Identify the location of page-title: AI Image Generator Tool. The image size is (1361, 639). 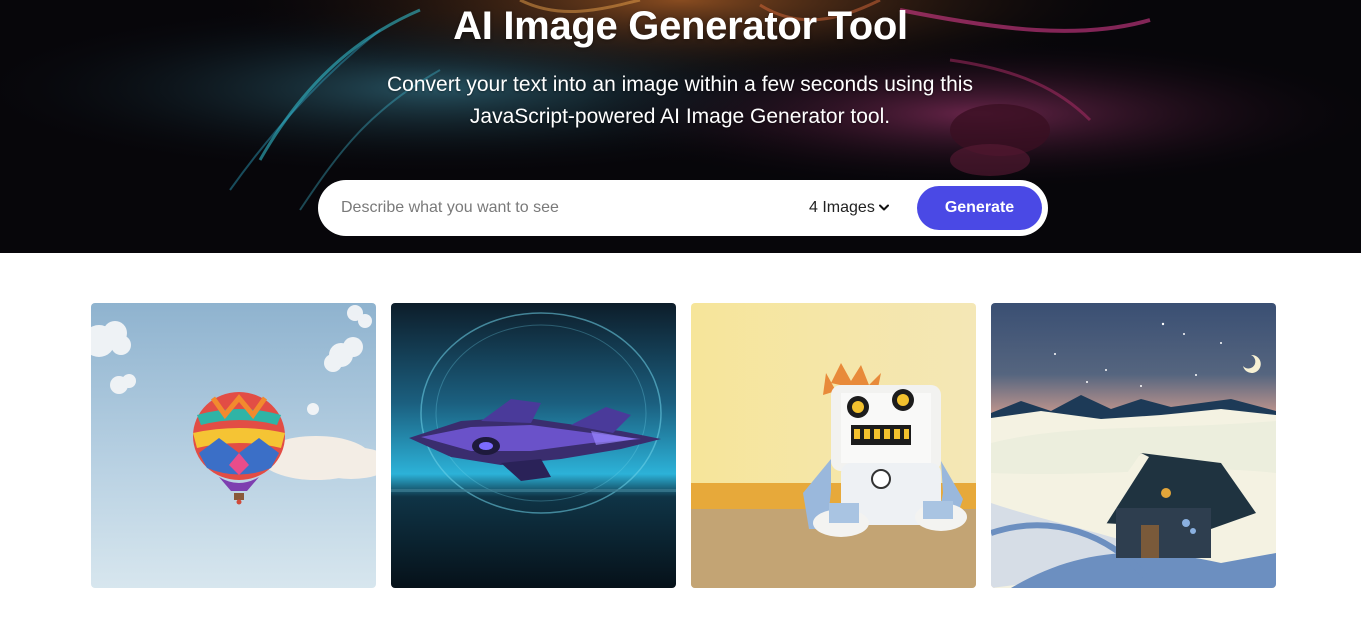
(680, 26).